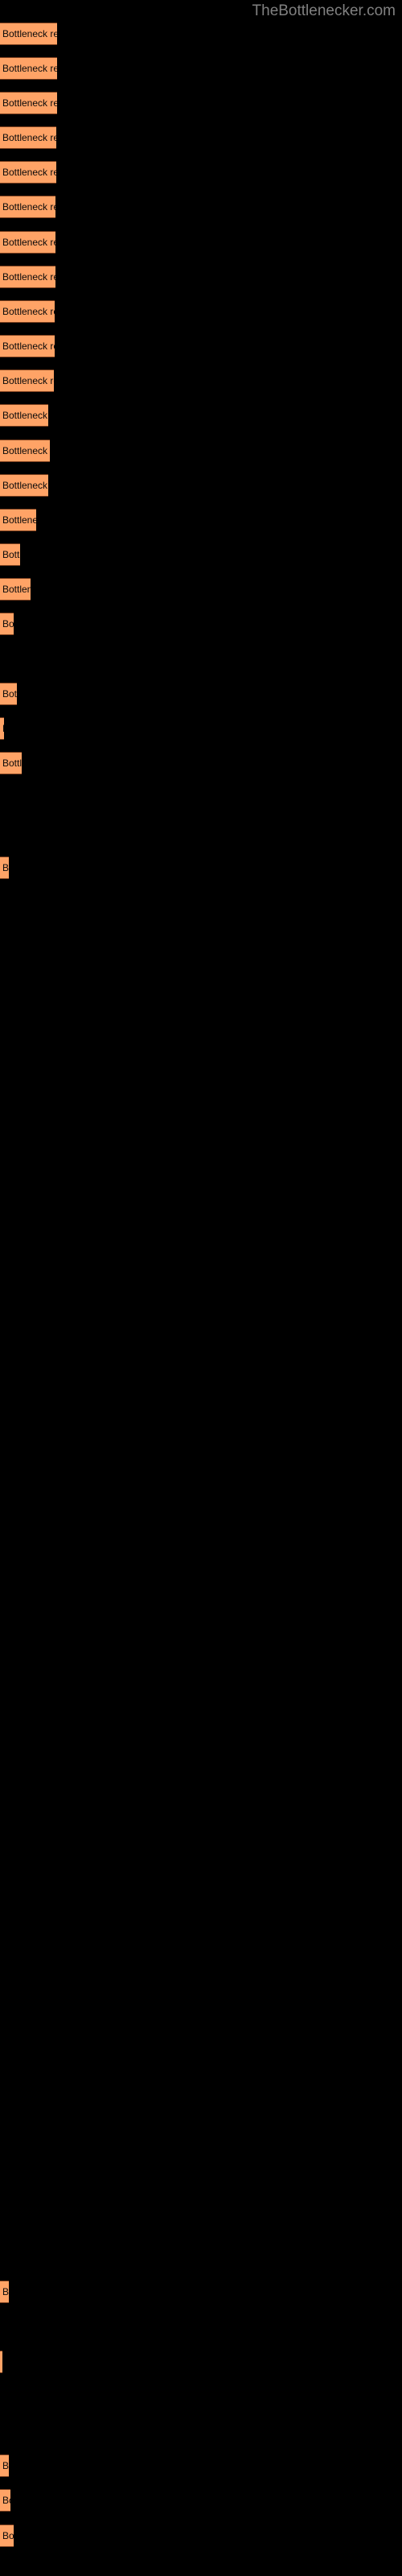  I want to click on bar-18: Bottleneck result, so click(7, 624).